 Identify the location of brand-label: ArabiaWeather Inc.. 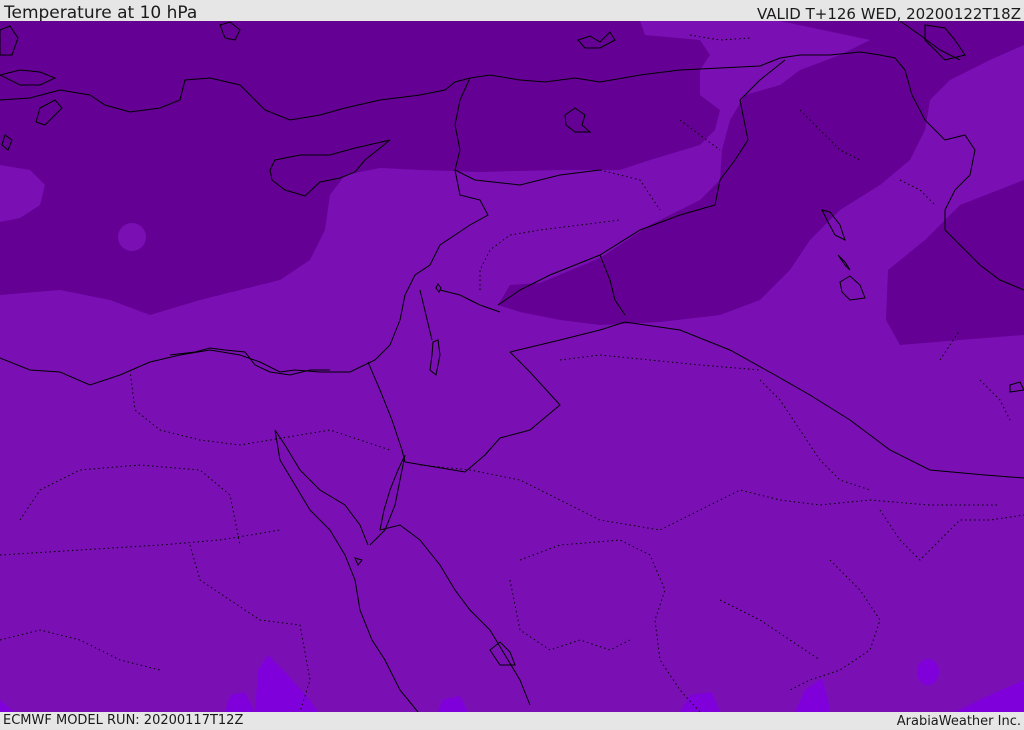
(958, 721).